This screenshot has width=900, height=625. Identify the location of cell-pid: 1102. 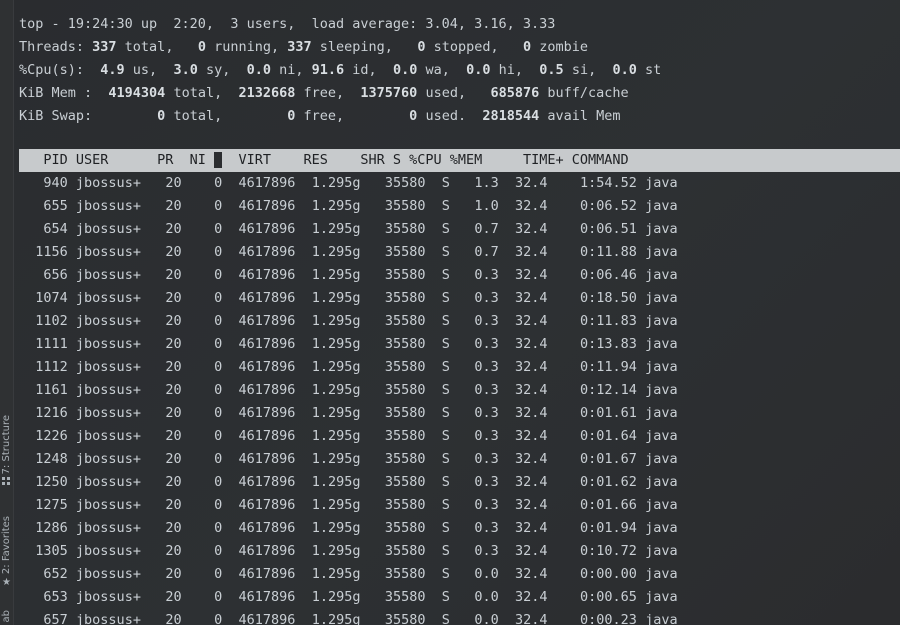
(43, 321).